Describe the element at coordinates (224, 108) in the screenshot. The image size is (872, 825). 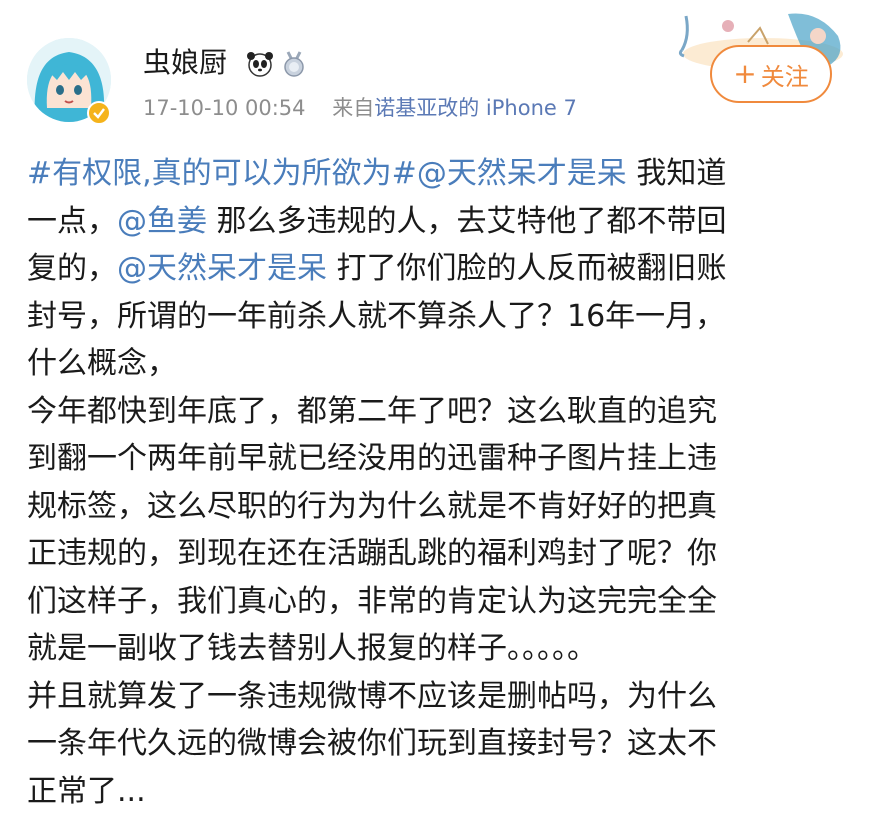
I see `post-timestamp: 17-10-10 00:54` at that location.